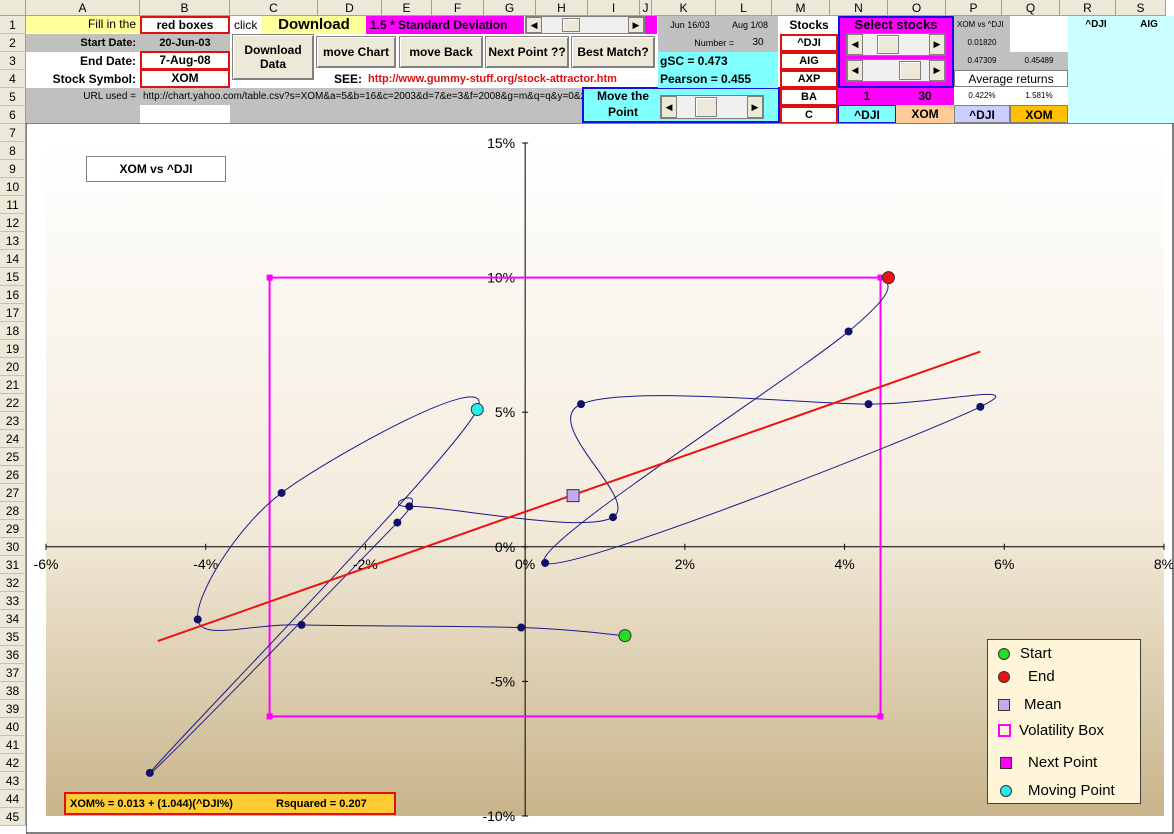 The image size is (1174, 834). I want to click on column-header-h: H, so click(562, 8).